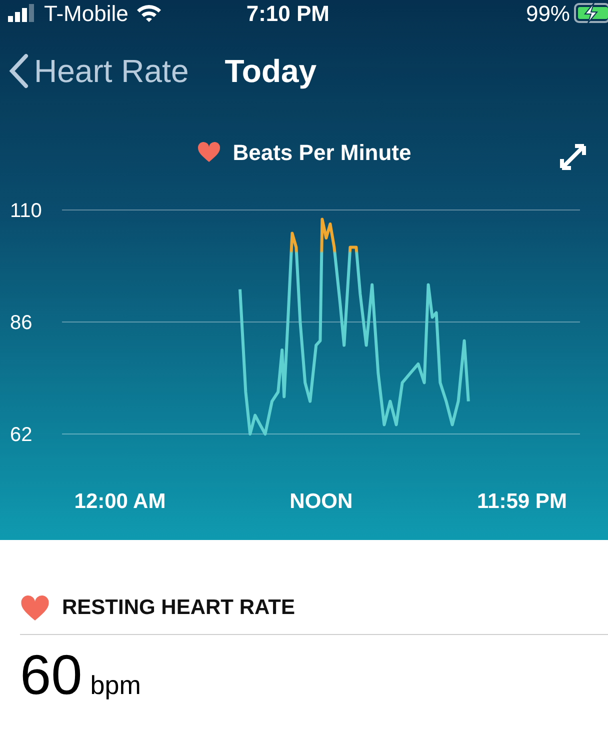 The height and width of the screenshot is (736, 608). What do you see at coordinates (120, 501) in the screenshot?
I see `x-tick-label: 12:00 AM` at bounding box center [120, 501].